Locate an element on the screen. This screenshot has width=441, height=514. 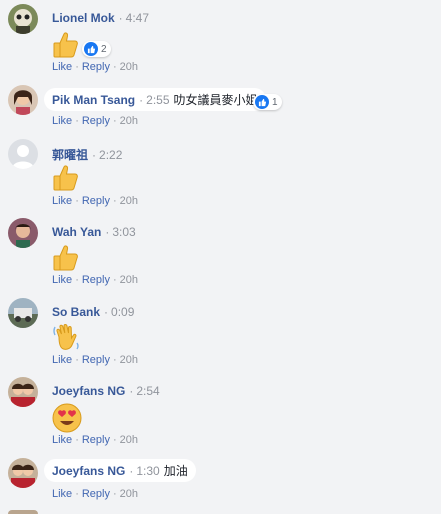
reaction-number: 1 is located at coordinates (275, 102).